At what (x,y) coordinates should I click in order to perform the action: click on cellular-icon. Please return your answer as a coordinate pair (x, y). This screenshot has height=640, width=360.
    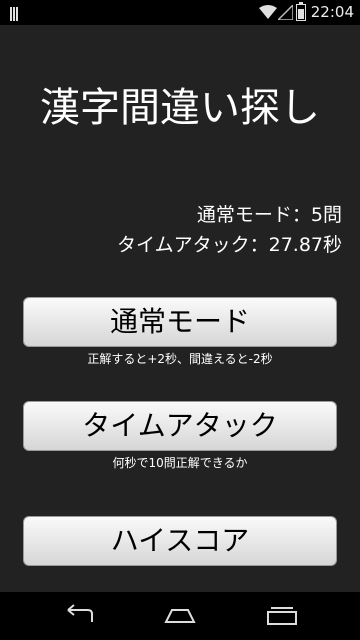
    Looking at the image, I should click on (285, 12).